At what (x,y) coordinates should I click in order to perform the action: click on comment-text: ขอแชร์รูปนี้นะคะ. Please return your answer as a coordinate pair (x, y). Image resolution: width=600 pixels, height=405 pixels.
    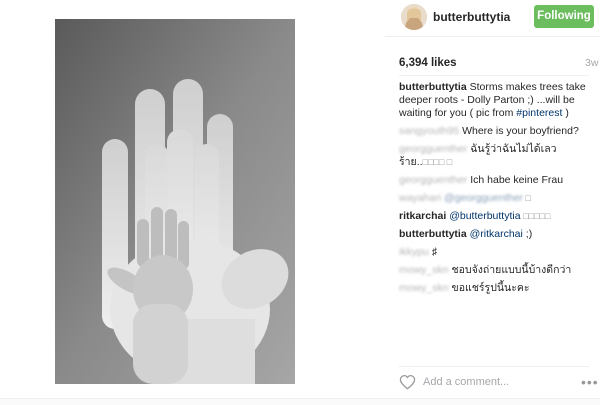
    Looking at the image, I should click on (490, 288).